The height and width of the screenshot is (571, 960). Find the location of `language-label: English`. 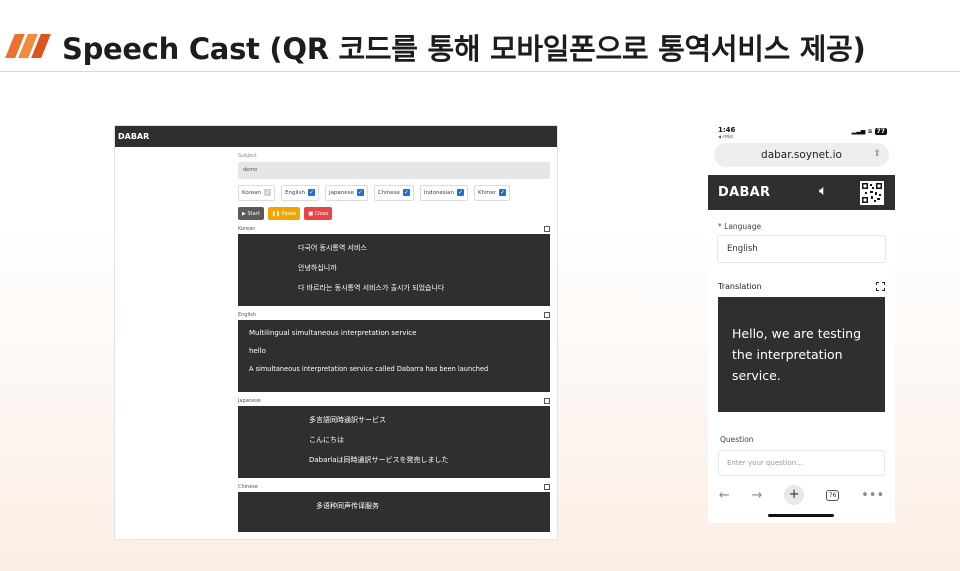

language-label: English is located at coordinates (295, 193).